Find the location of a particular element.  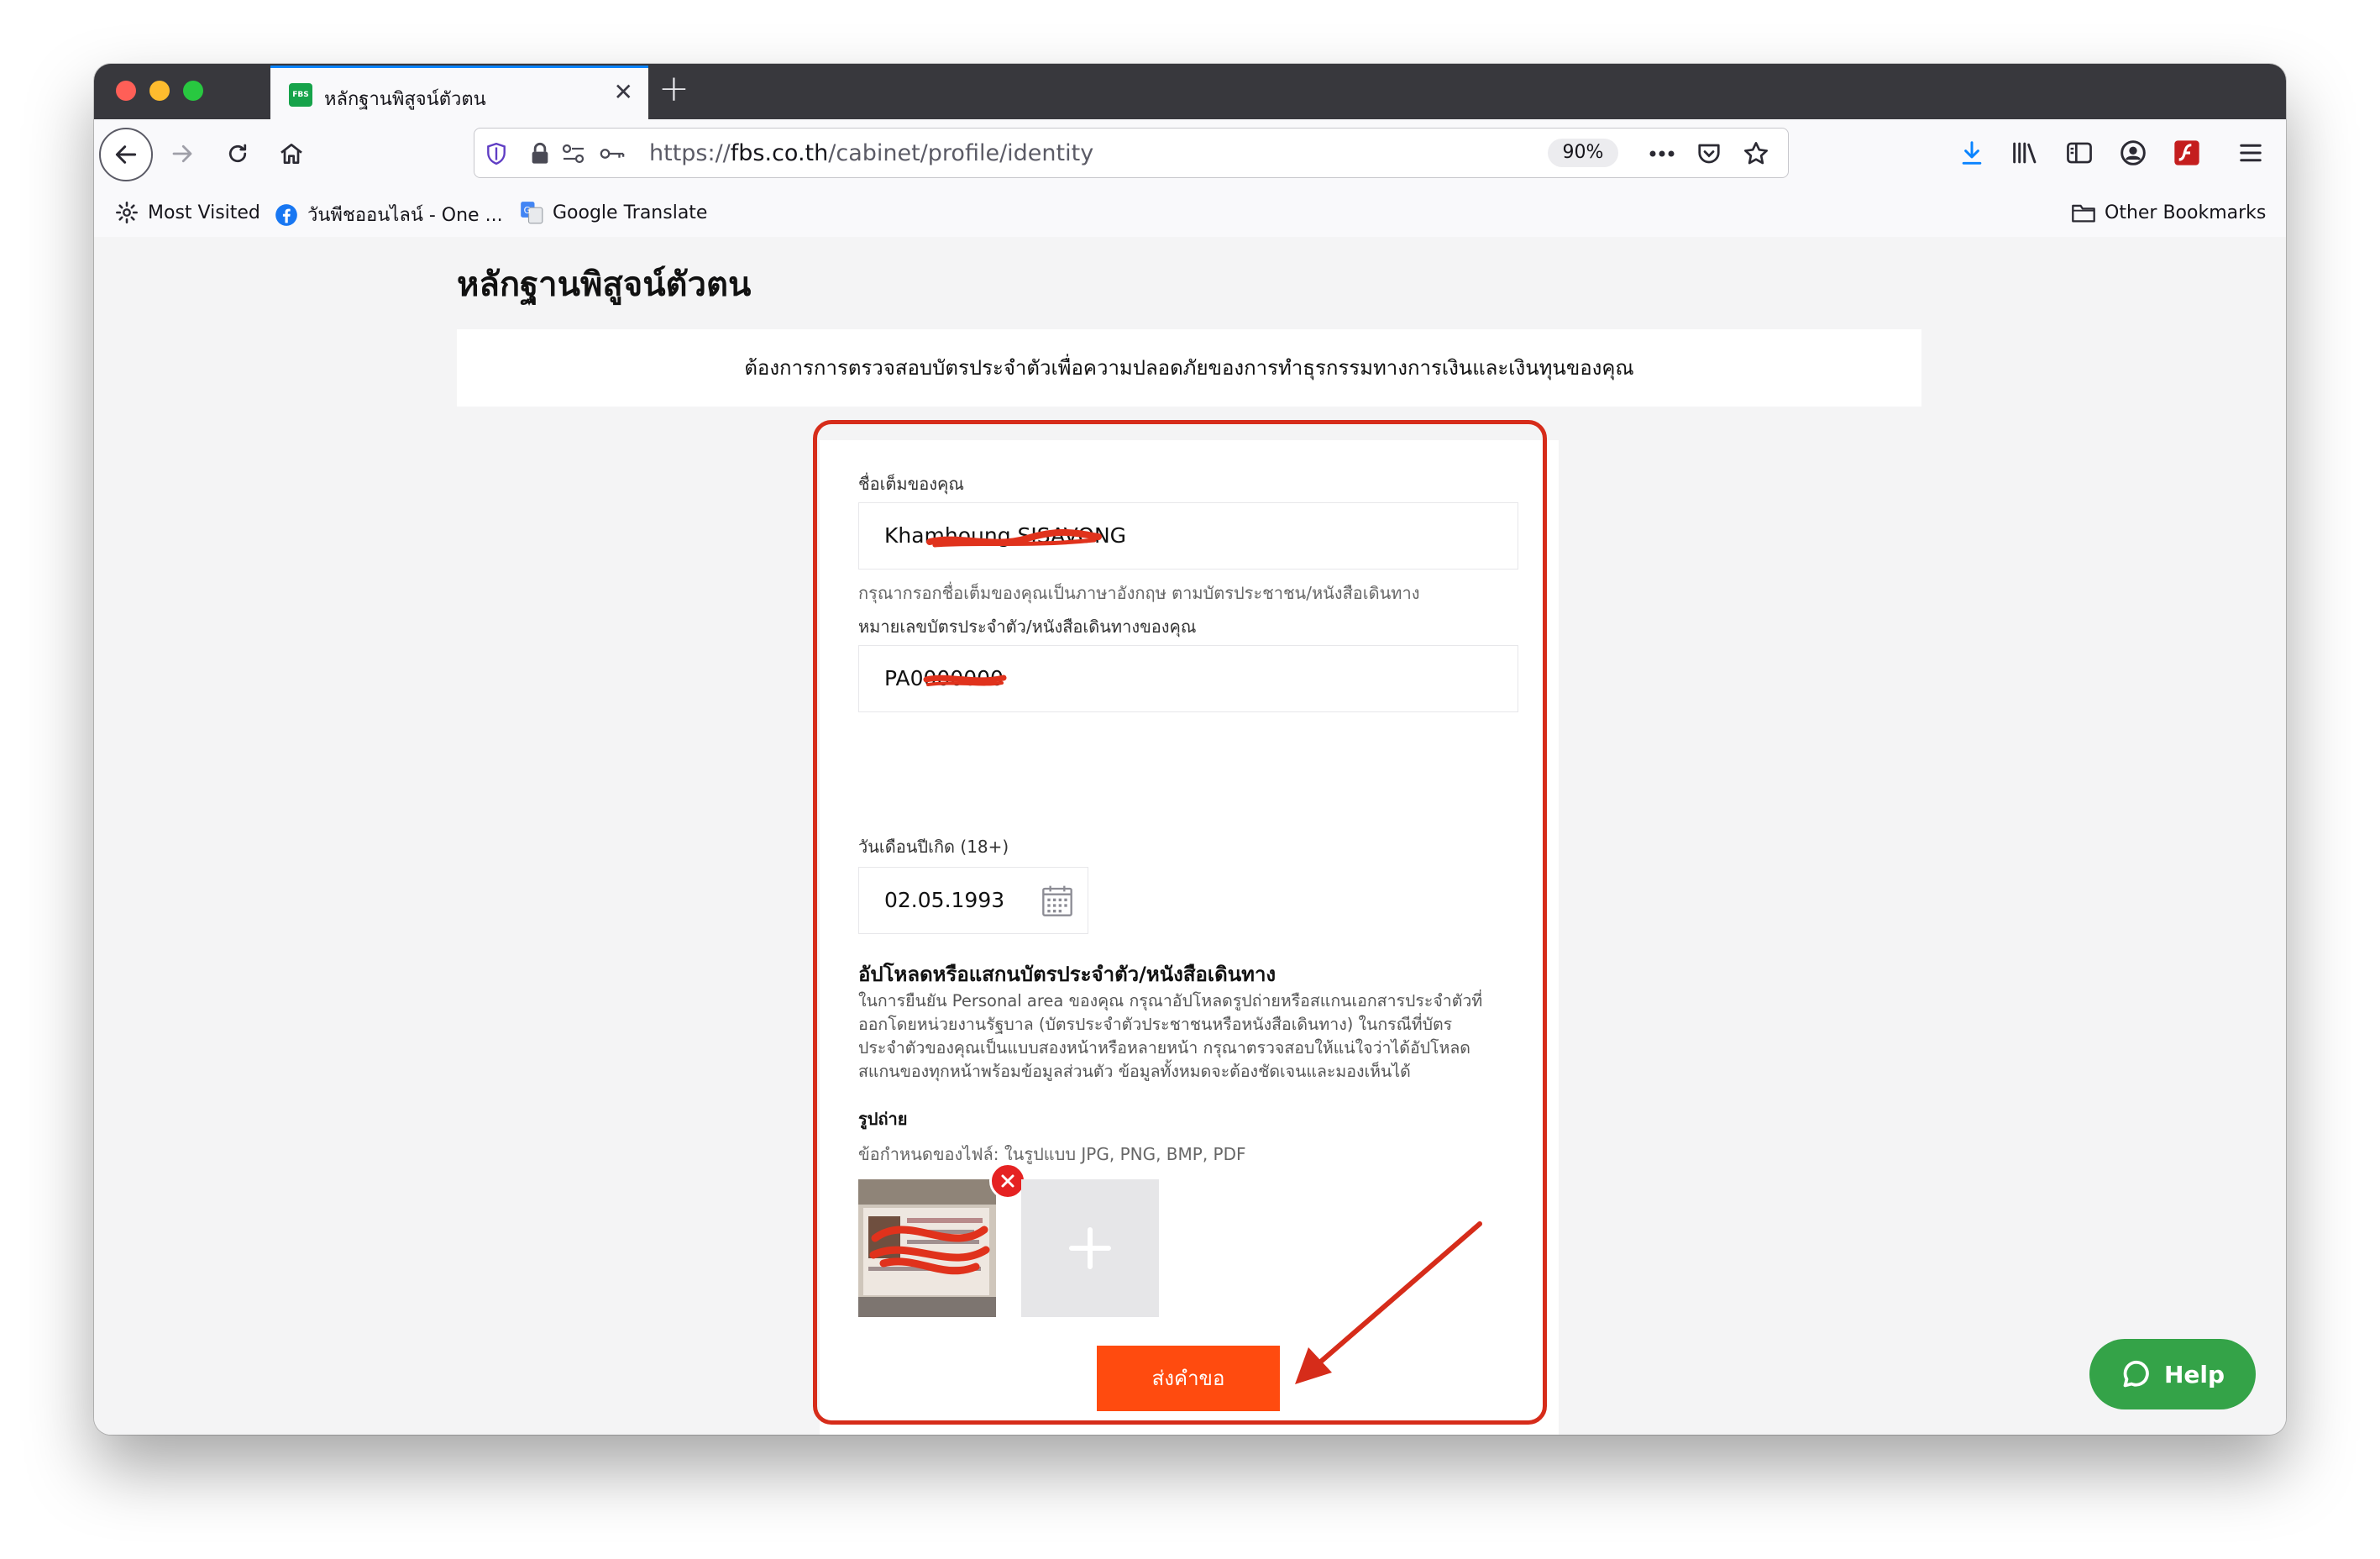

fbs-favicon-icon: FBS is located at coordinates (300, 95).